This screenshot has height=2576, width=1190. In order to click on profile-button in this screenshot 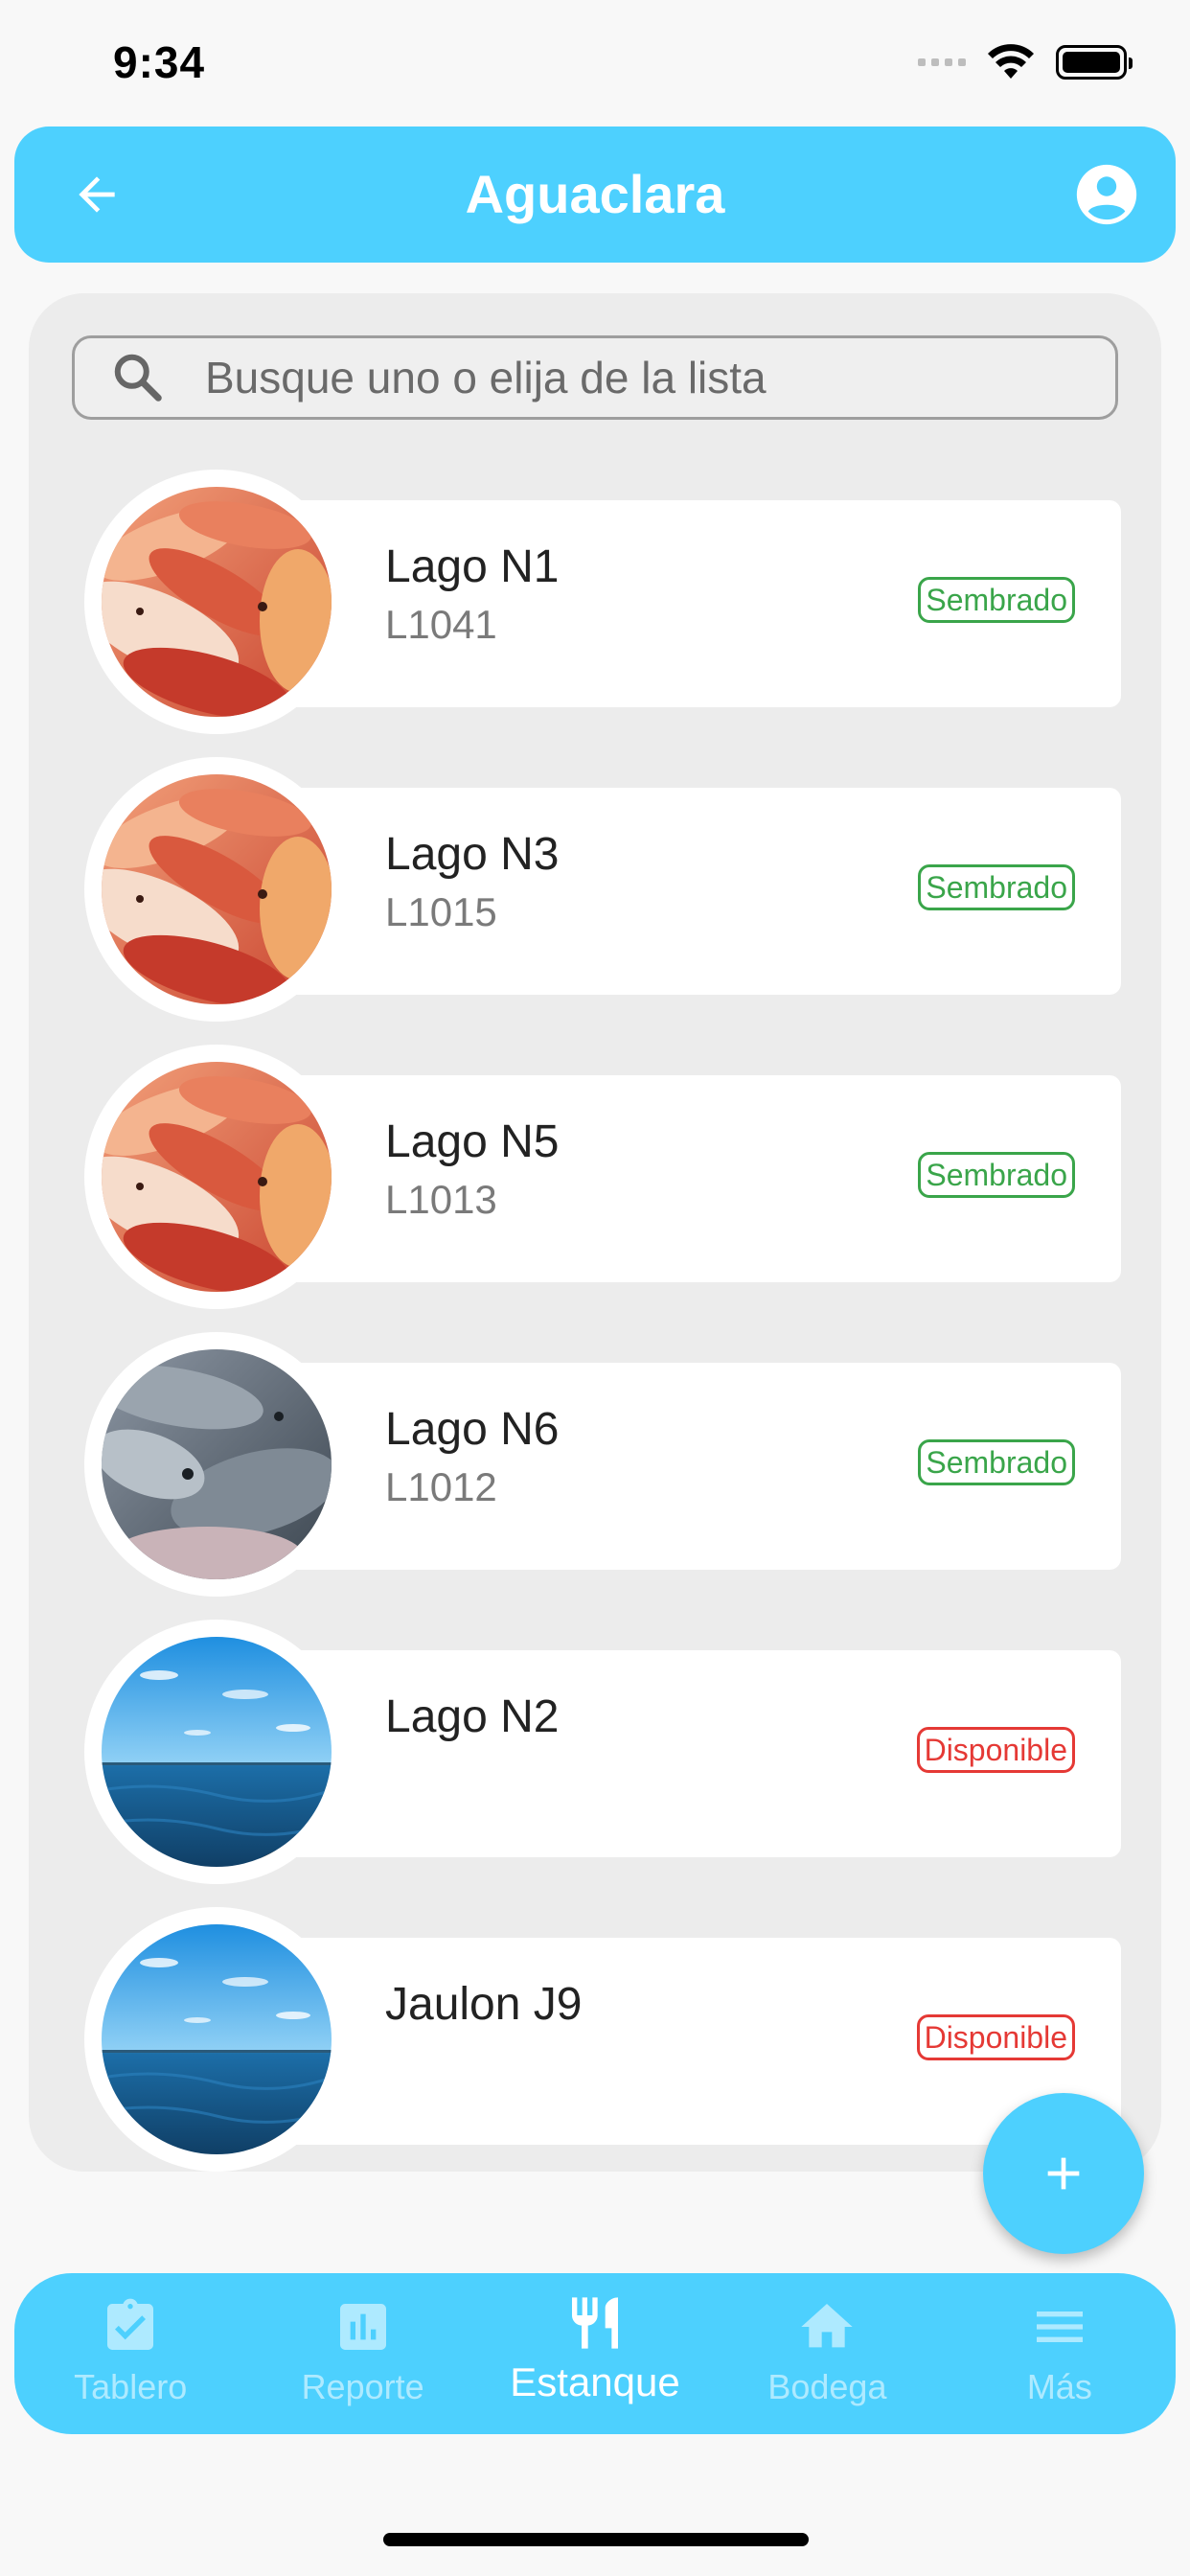, I will do `click(1106, 194)`.